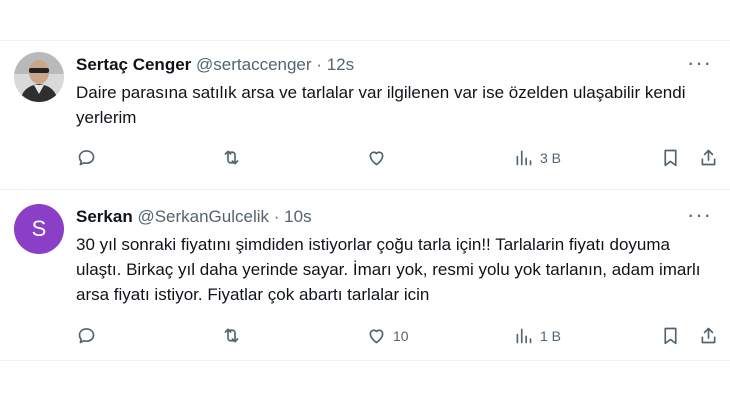 This screenshot has height=420, width=730. I want to click on tweet-actions: 10 1 B, so click(396, 338).